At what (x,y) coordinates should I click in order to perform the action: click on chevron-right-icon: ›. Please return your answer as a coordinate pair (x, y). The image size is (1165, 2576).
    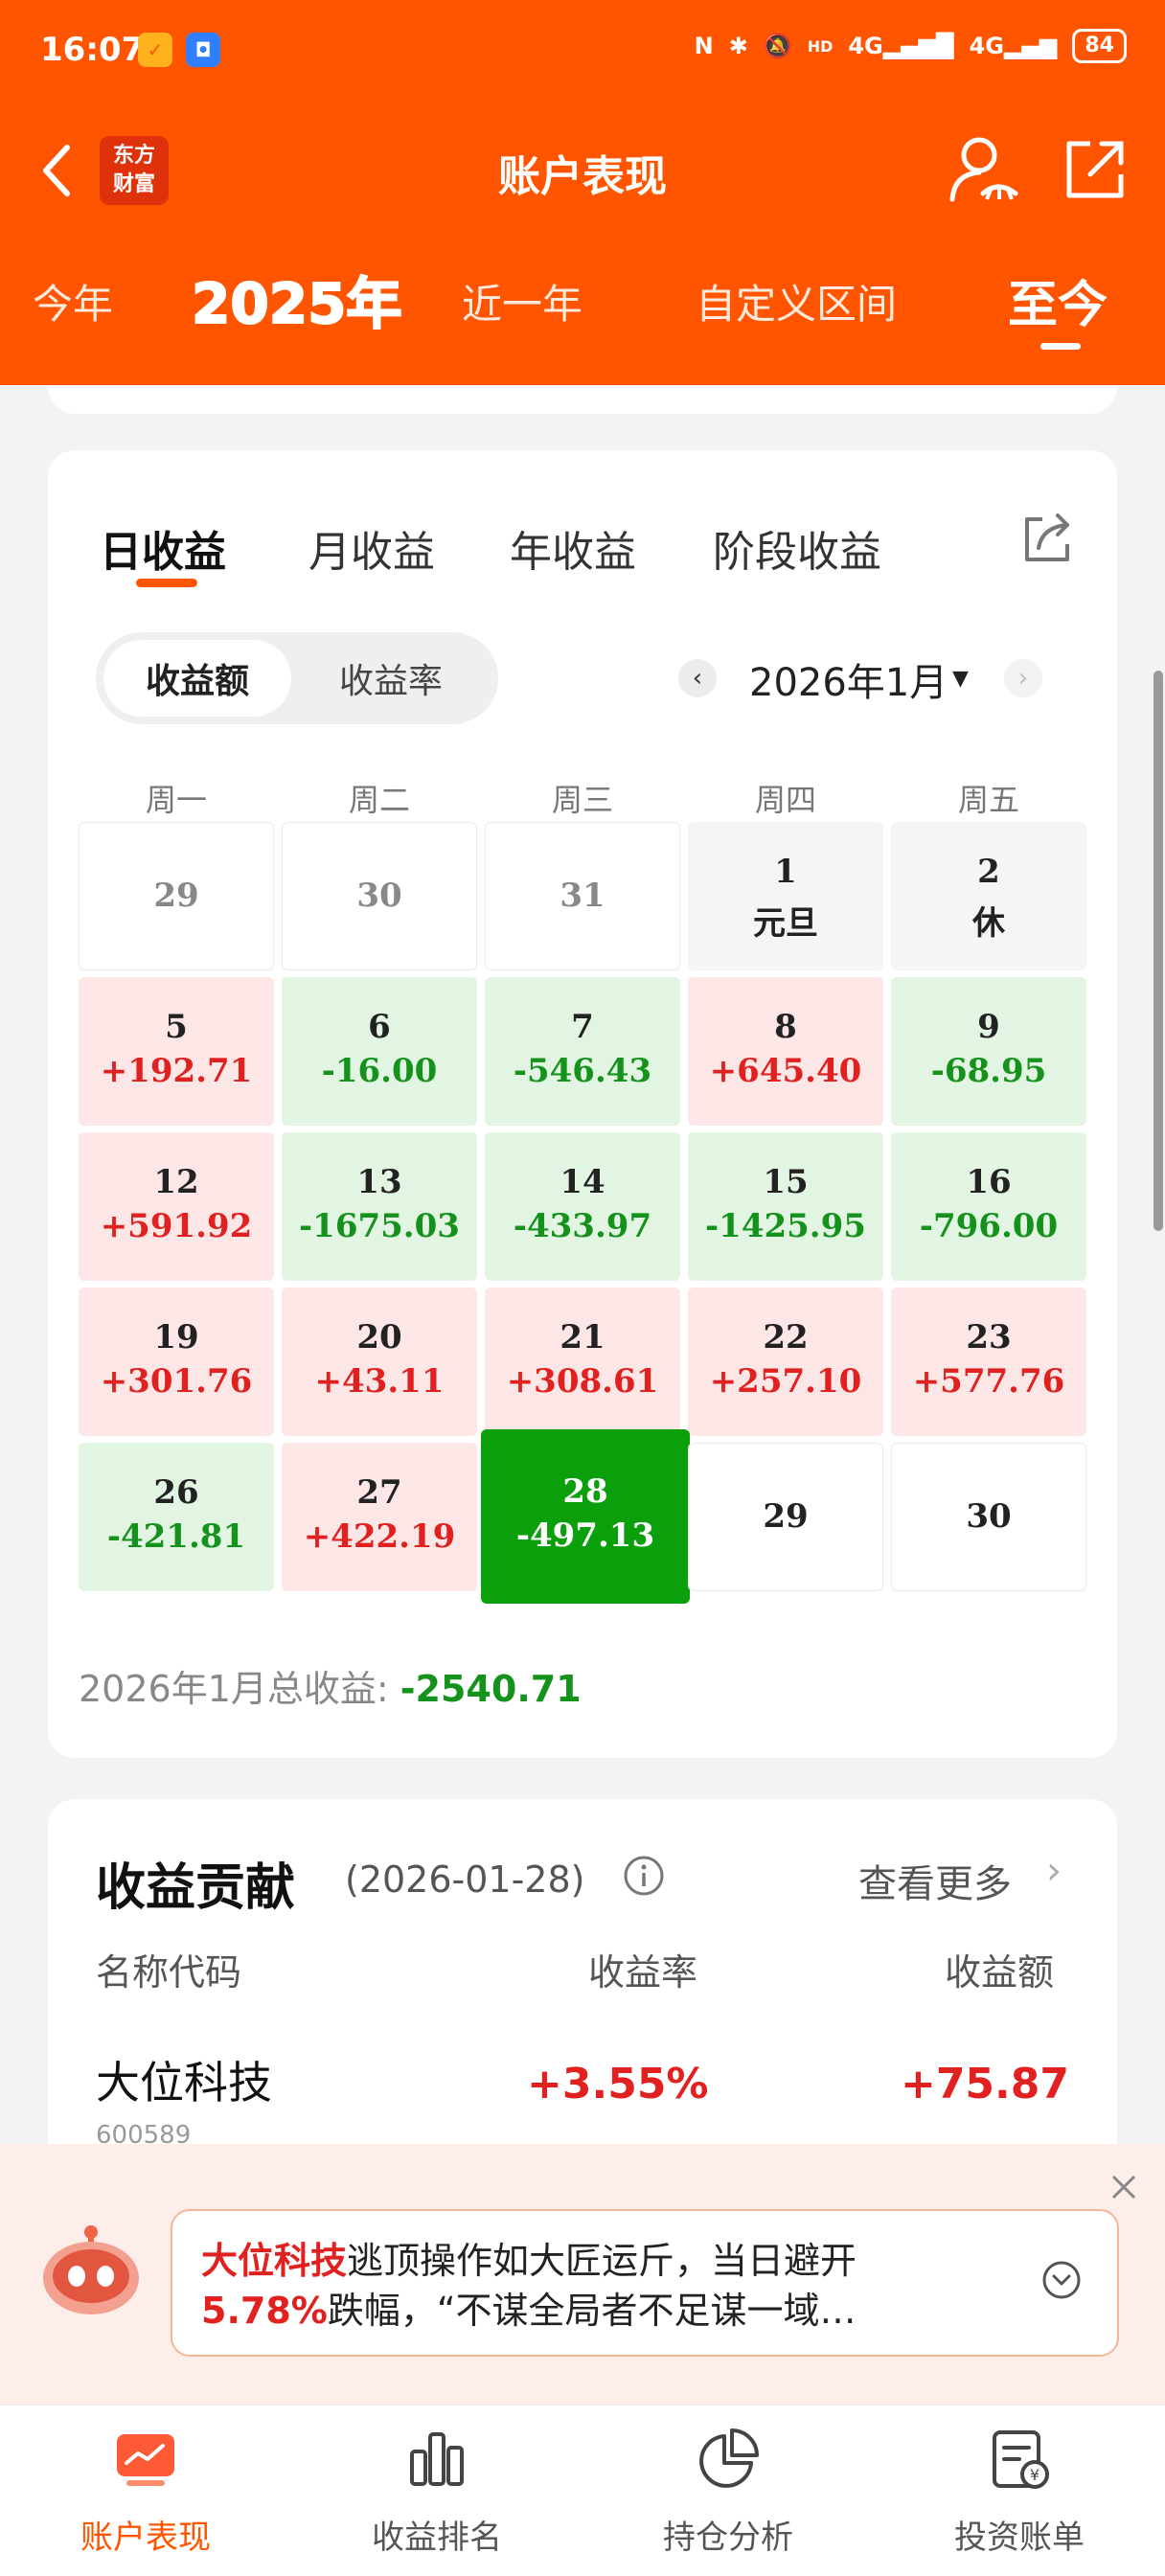
    Looking at the image, I should click on (1054, 1871).